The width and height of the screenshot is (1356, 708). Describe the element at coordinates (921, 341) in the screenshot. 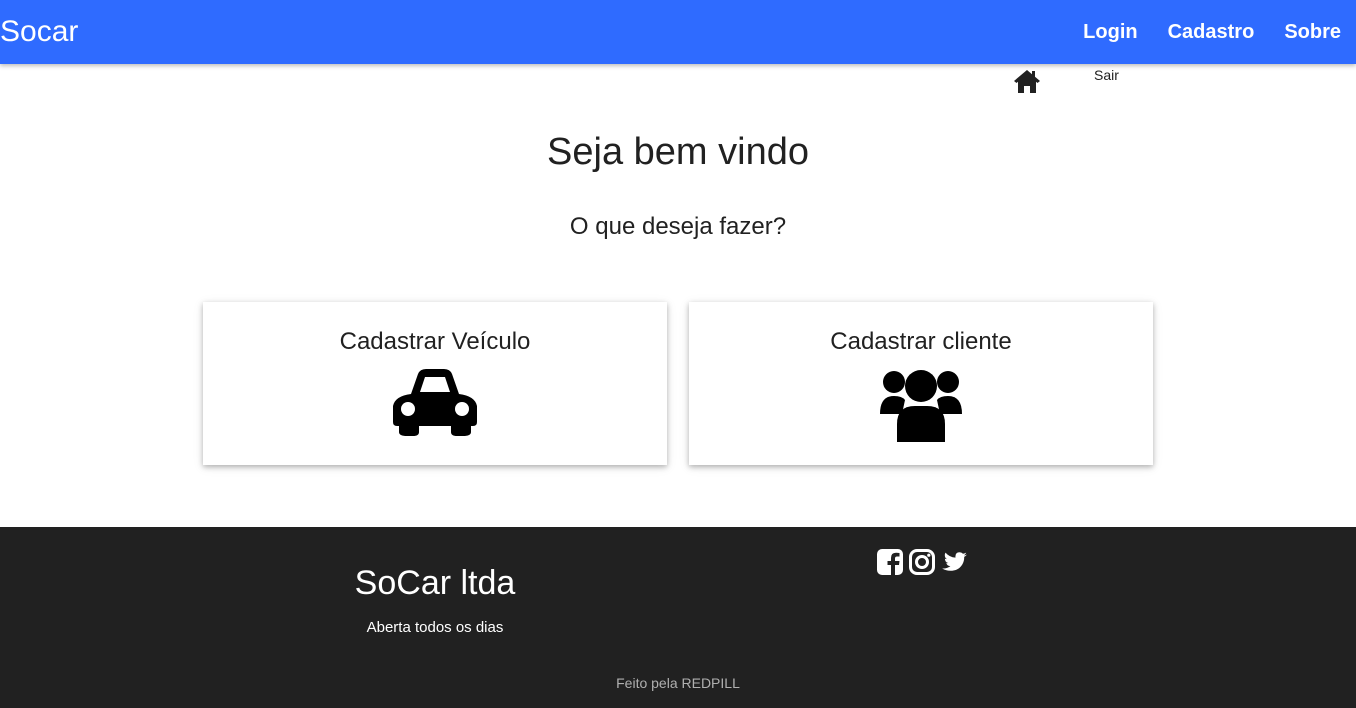

I see `card-title: Cadastrar cliente` at that location.